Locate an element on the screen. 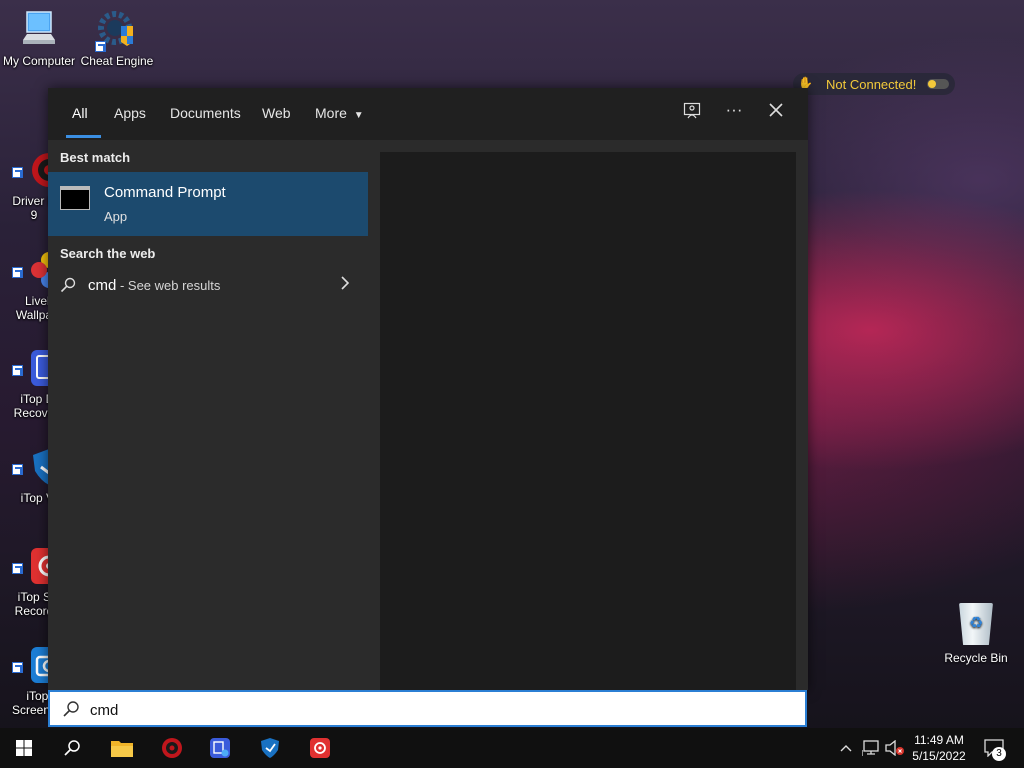  best-match-heading: Best match is located at coordinates (95, 157).